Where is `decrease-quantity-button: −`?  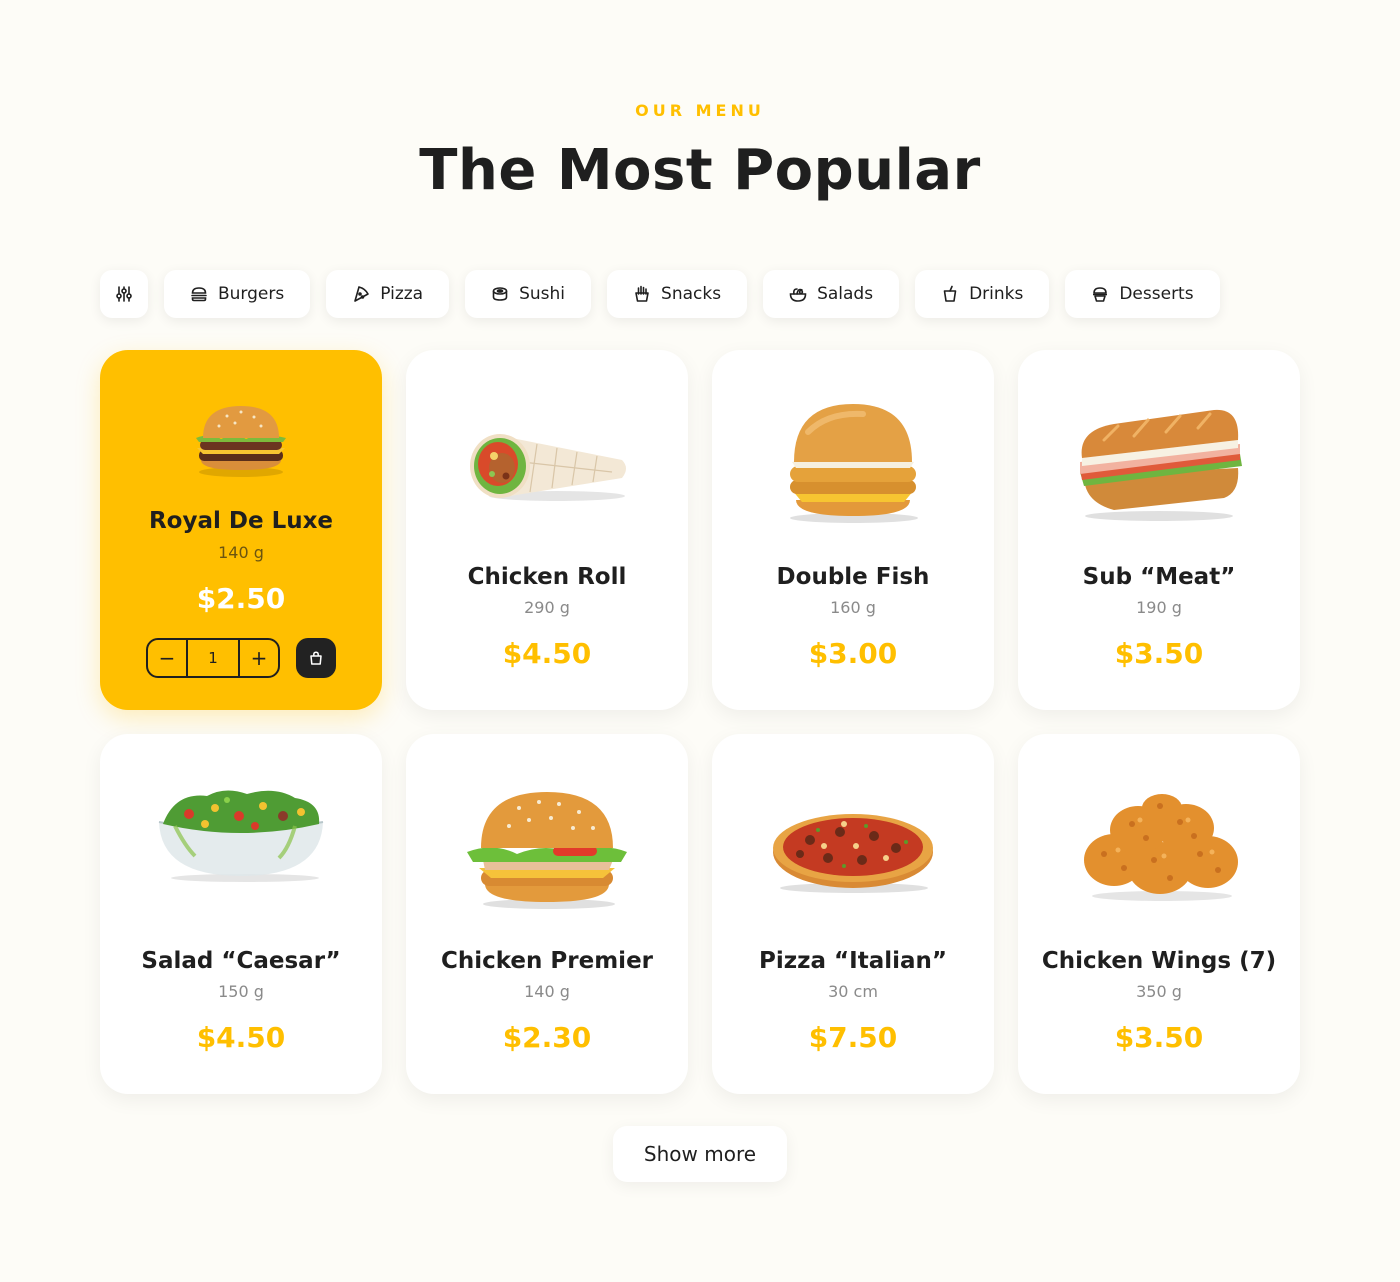 decrease-quantity-button: − is located at coordinates (167, 658).